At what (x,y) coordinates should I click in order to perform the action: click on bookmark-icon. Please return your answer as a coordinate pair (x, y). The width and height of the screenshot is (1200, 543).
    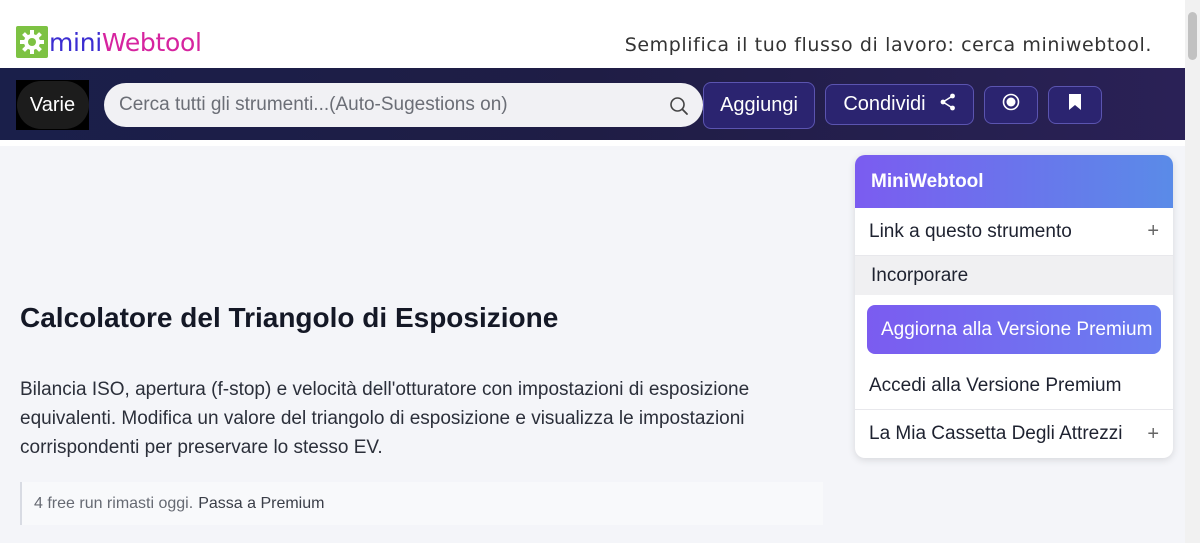
    Looking at the image, I should click on (1075, 105).